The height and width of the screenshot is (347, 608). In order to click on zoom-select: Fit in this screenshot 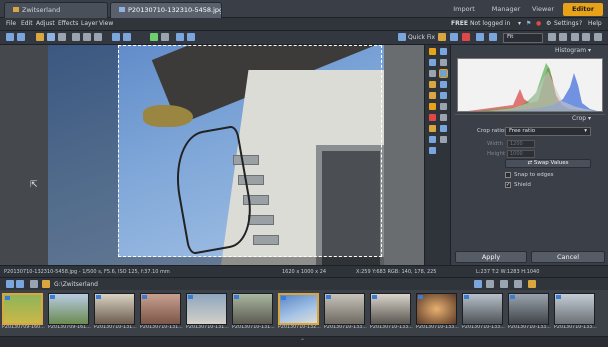, I will do `click(523, 38)`.